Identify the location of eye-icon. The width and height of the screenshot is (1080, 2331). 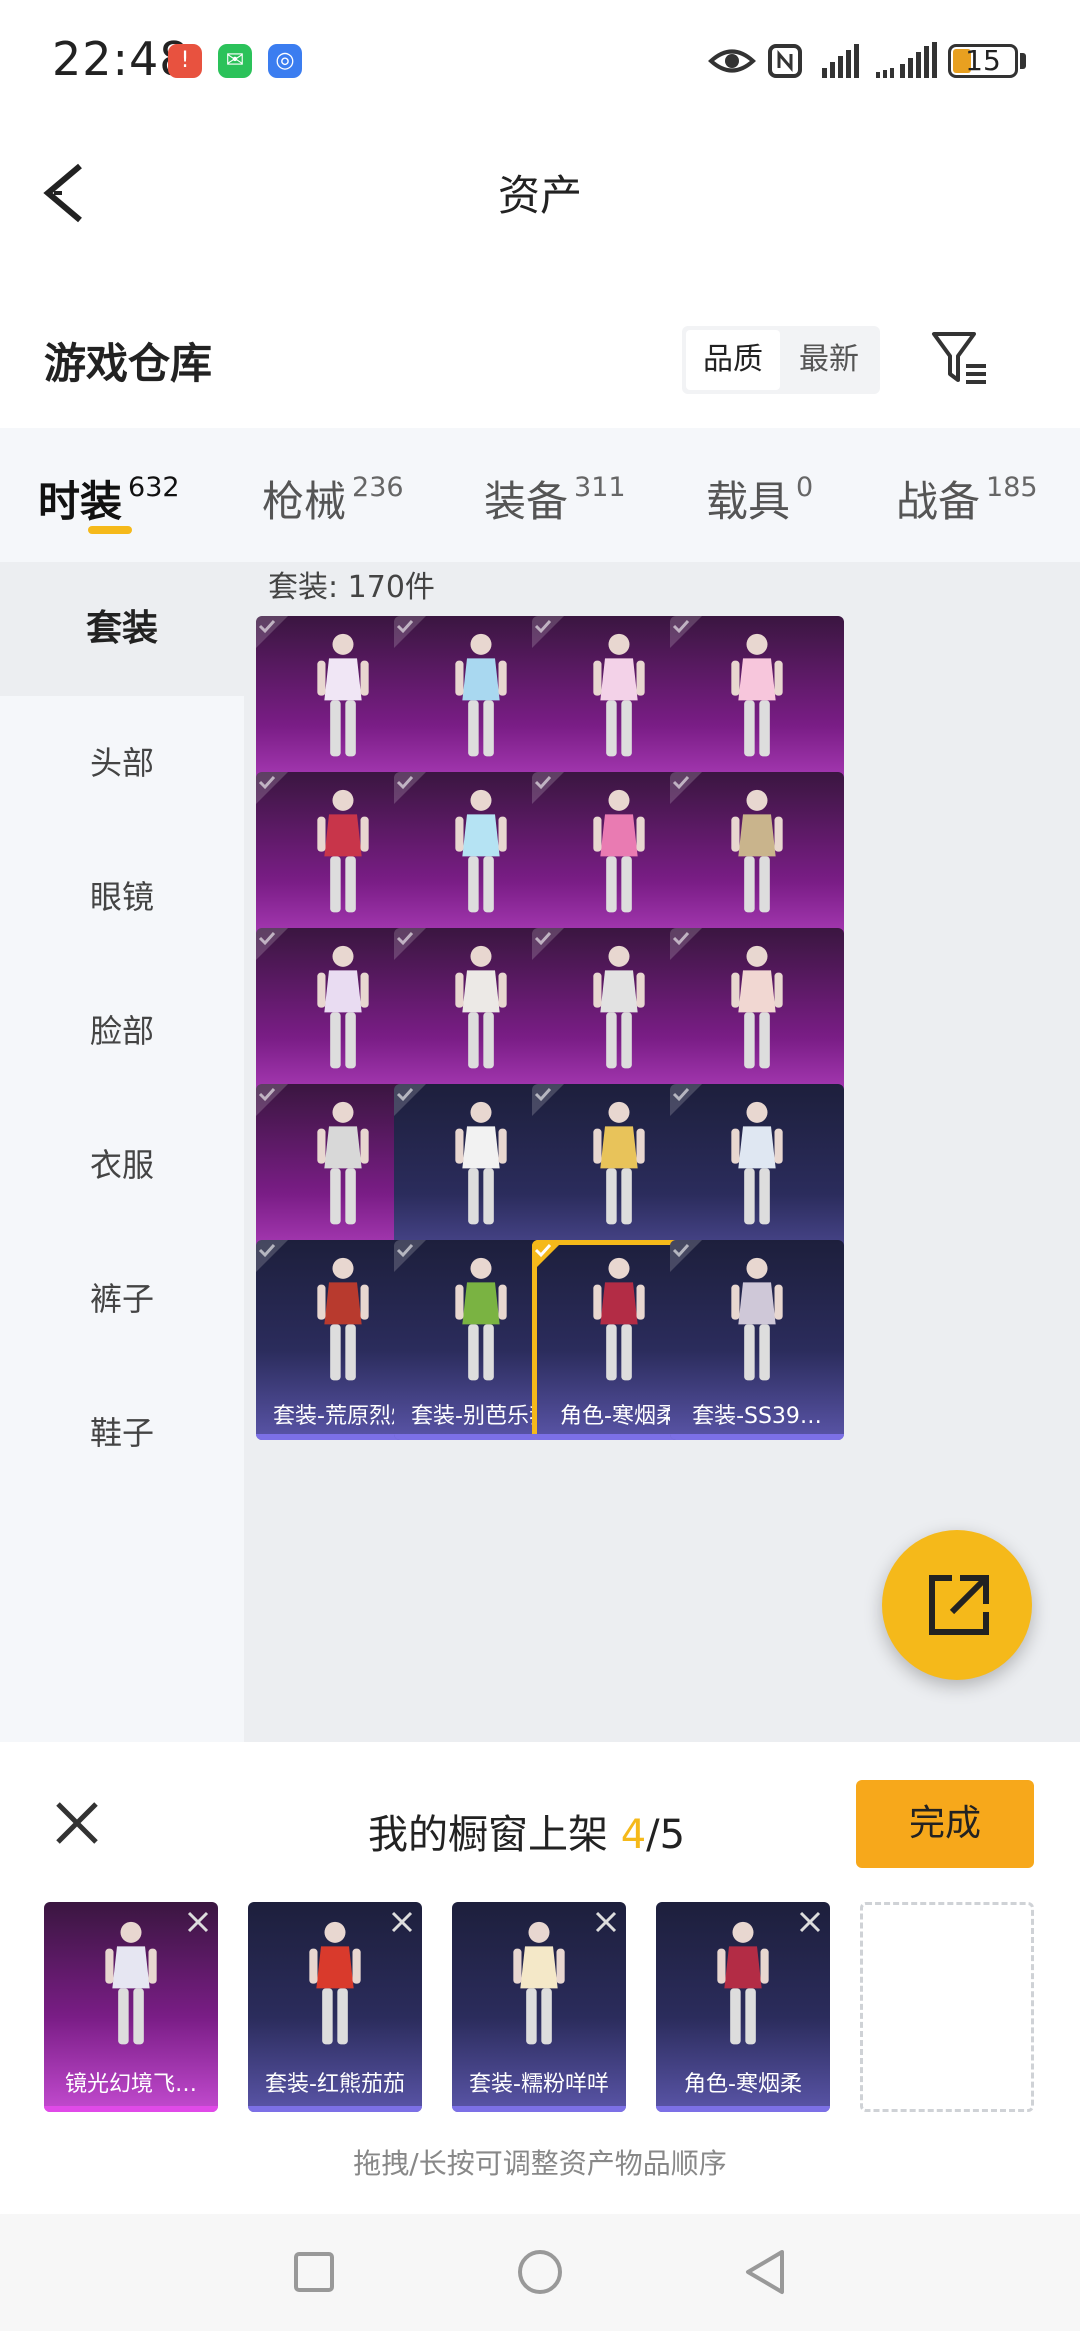
(732, 61).